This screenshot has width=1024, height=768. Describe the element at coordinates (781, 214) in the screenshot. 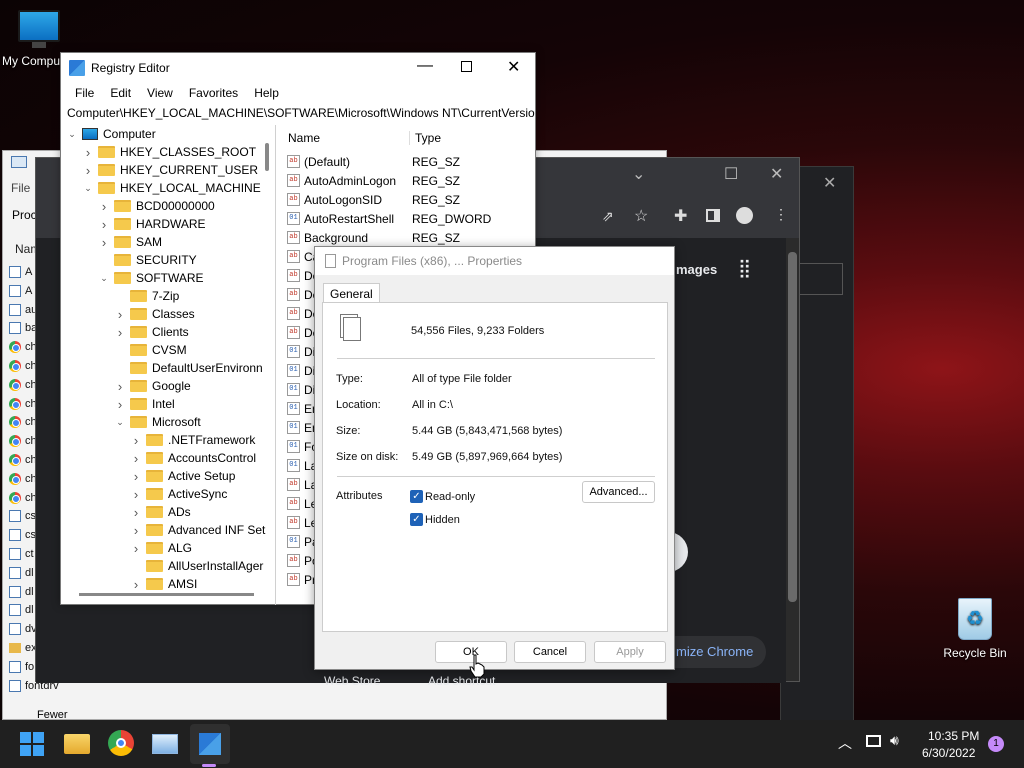

I see `more-menu-icon: ⋮` at that location.